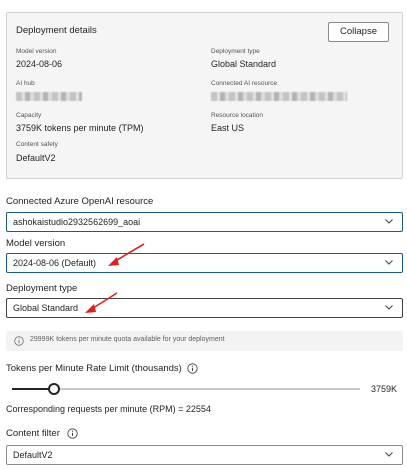 This screenshot has height=469, width=407. I want to click on details-title: Deployment details, so click(56, 30).